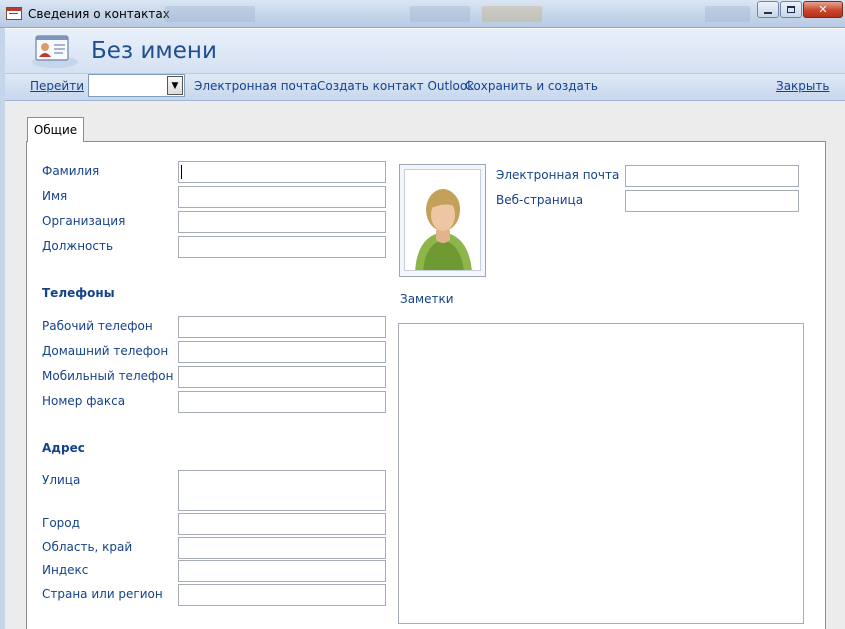 The height and width of the screenshot is (629, 845). Describe the element at coordinates (282, 490) in the screenshot. I see `street-field` at that location.